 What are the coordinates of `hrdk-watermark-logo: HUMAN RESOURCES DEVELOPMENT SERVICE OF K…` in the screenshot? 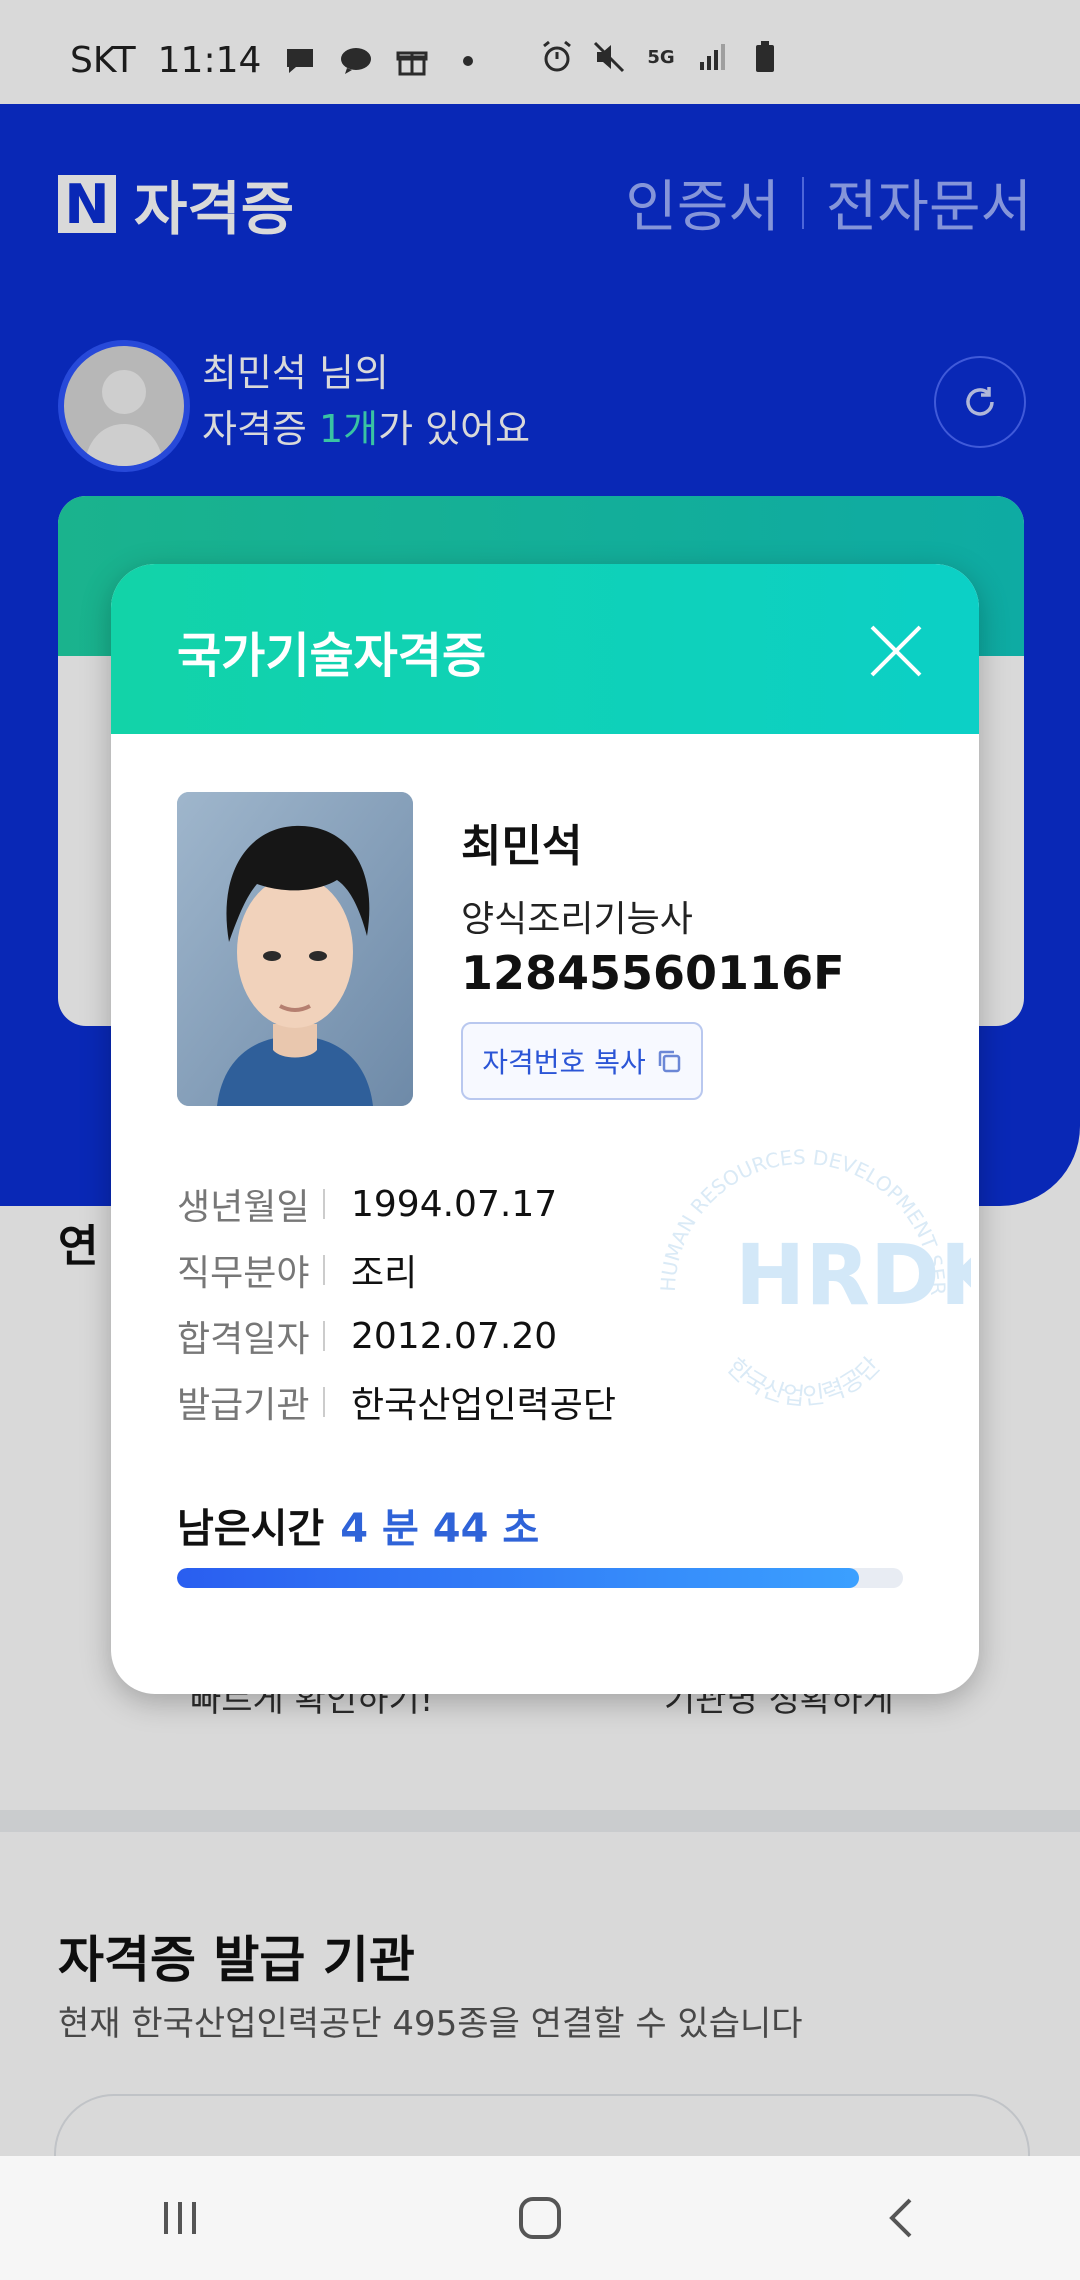 It's located at (803, 1267).